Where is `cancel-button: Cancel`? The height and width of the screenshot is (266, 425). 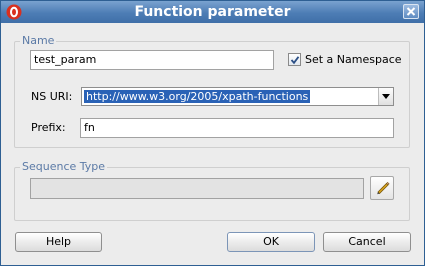
cancel-button: Cancel is located at coordinates (367, 242).